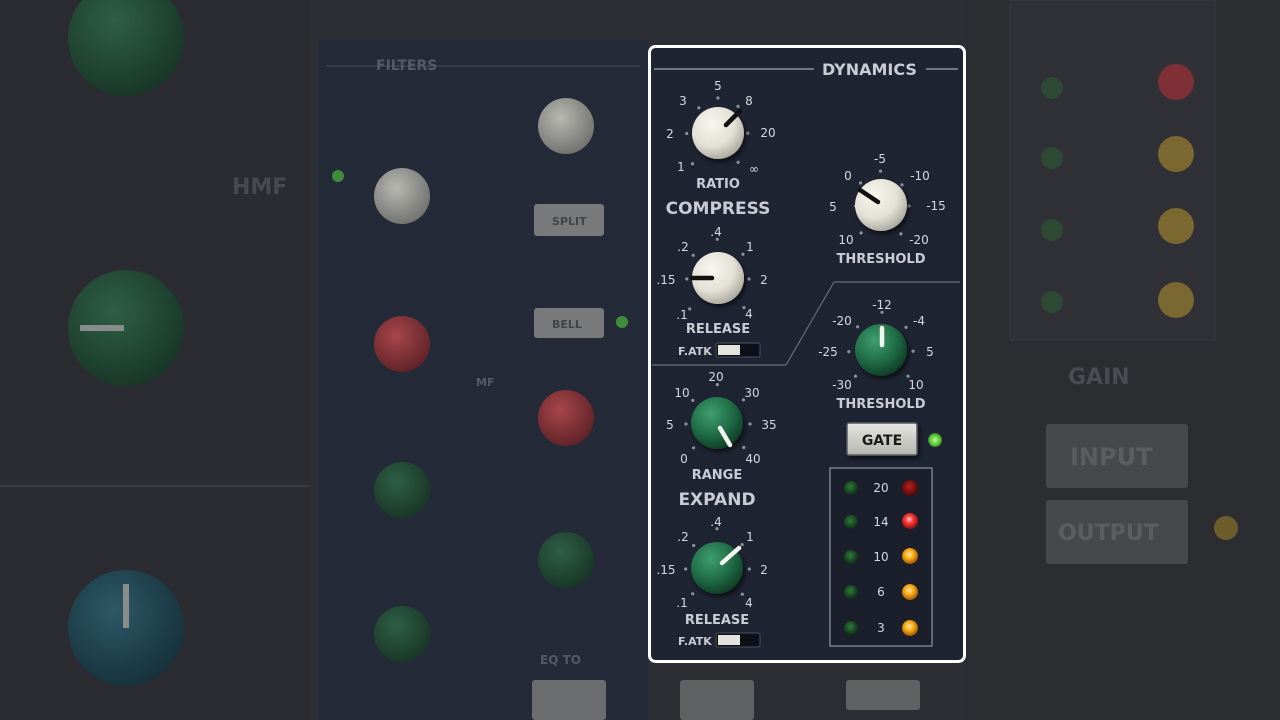 Image resolution: width=1280 pixels, height=720 pixels. Describe the element at coordinates (717, 475) in the screenshot. I see `range-label: RANGE` at that location.